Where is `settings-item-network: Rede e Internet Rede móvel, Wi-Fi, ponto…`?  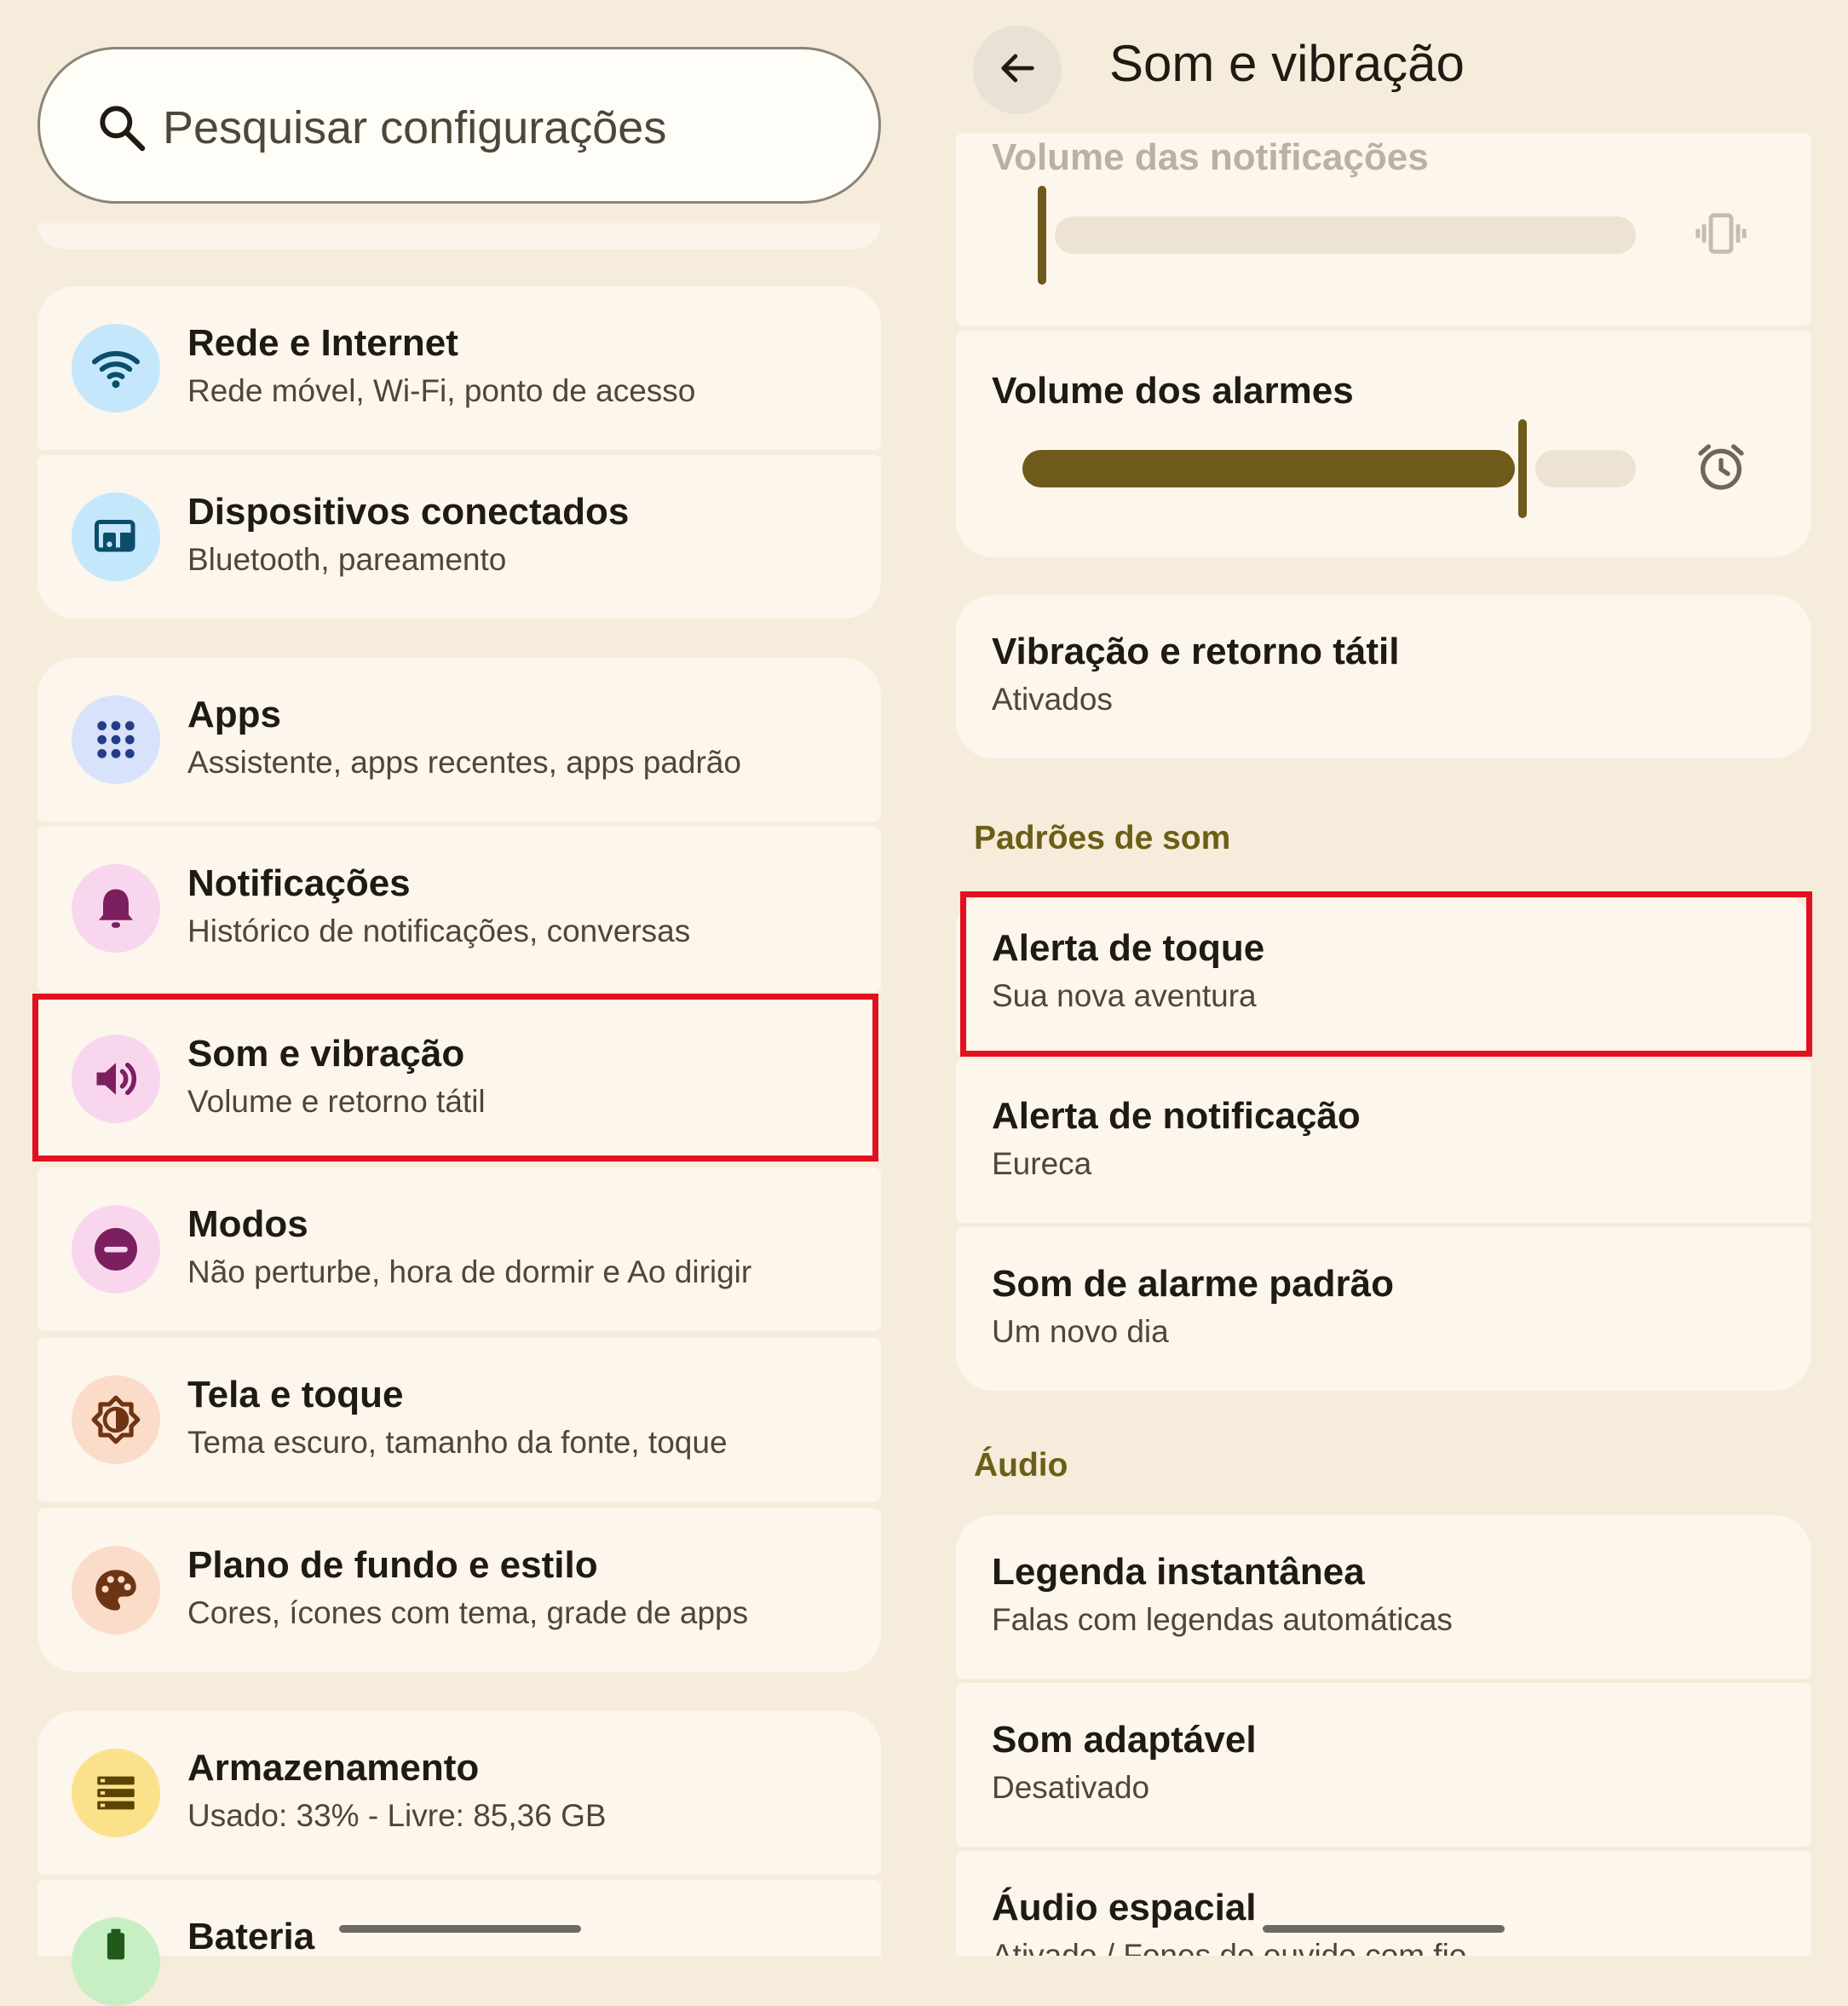 settings-item-network: Rede e Internet Rede móvel, Wi-Fi, ponto… is located at coordinates (459, 368).